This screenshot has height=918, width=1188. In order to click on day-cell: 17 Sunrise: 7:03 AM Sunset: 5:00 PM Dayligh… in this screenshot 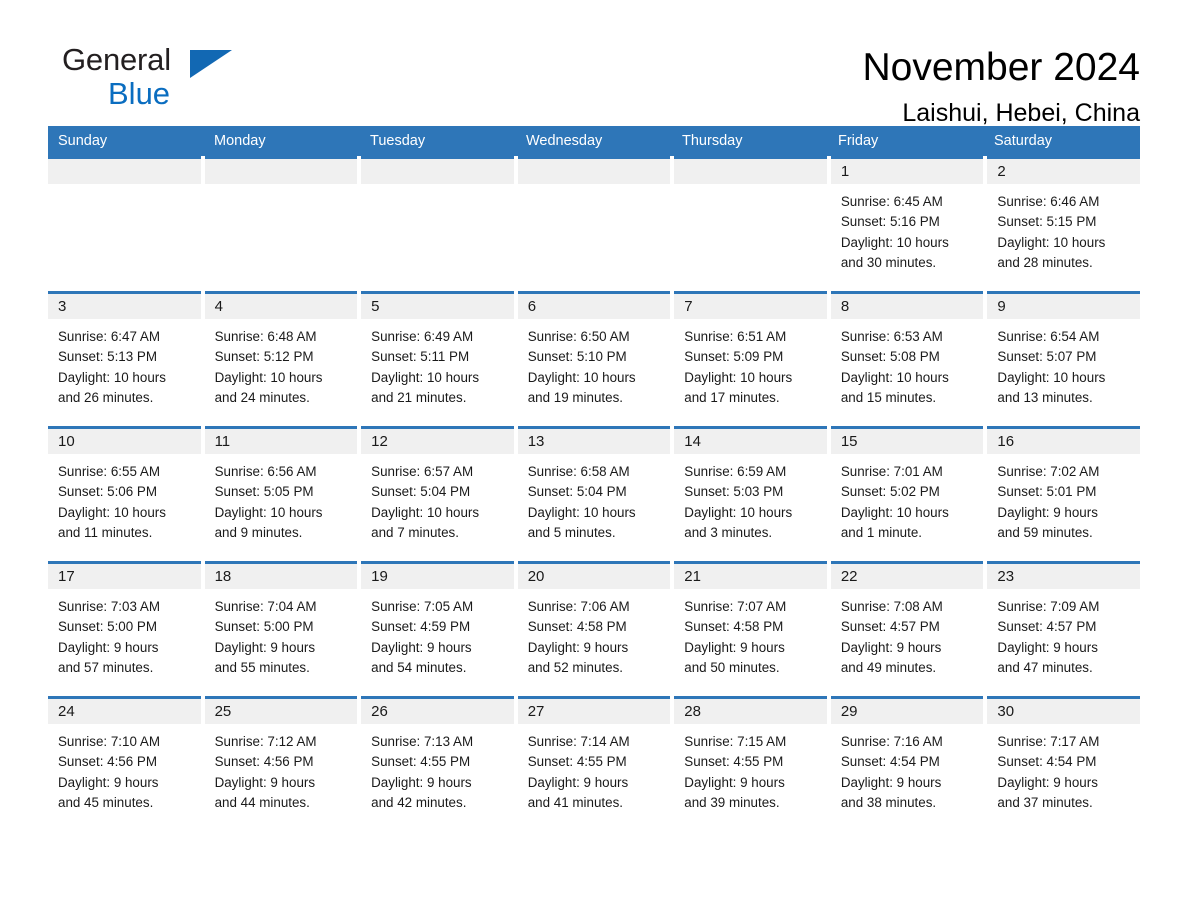, I will do `click(124, 628)`.